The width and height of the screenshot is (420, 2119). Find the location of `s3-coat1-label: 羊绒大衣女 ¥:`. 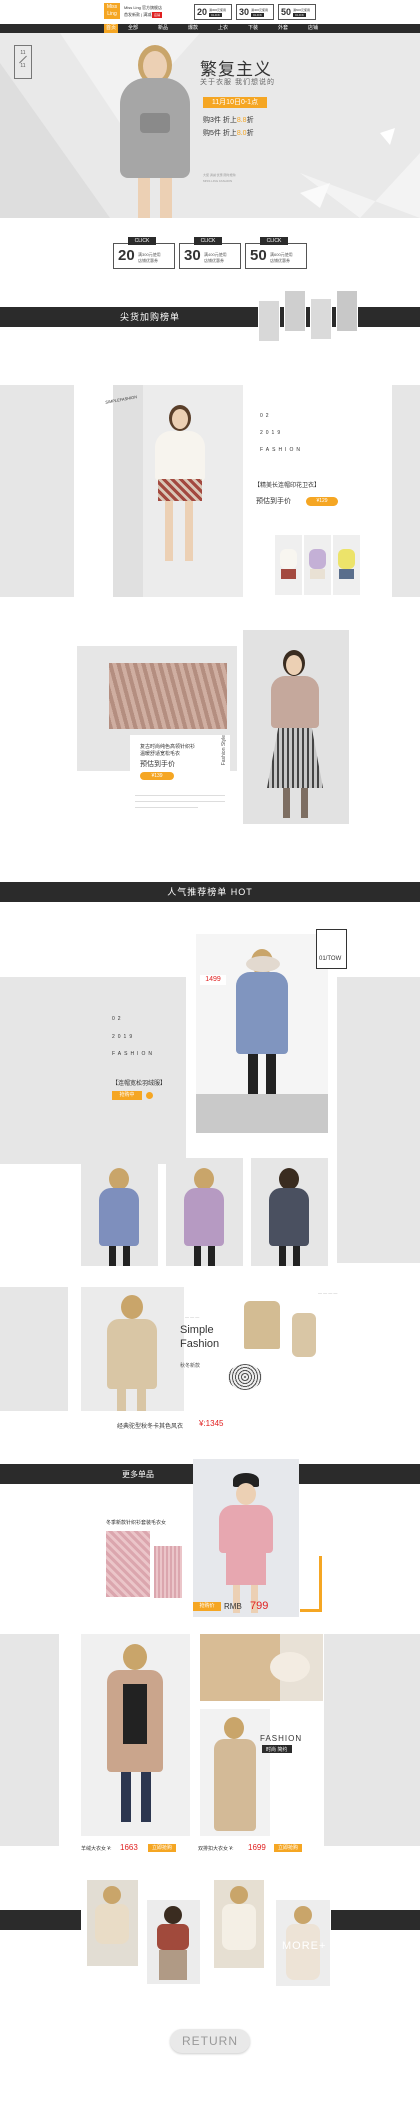

s3-coat1-label: 羊绒大衣女 ¥: is located at coordinates (96, 1849).